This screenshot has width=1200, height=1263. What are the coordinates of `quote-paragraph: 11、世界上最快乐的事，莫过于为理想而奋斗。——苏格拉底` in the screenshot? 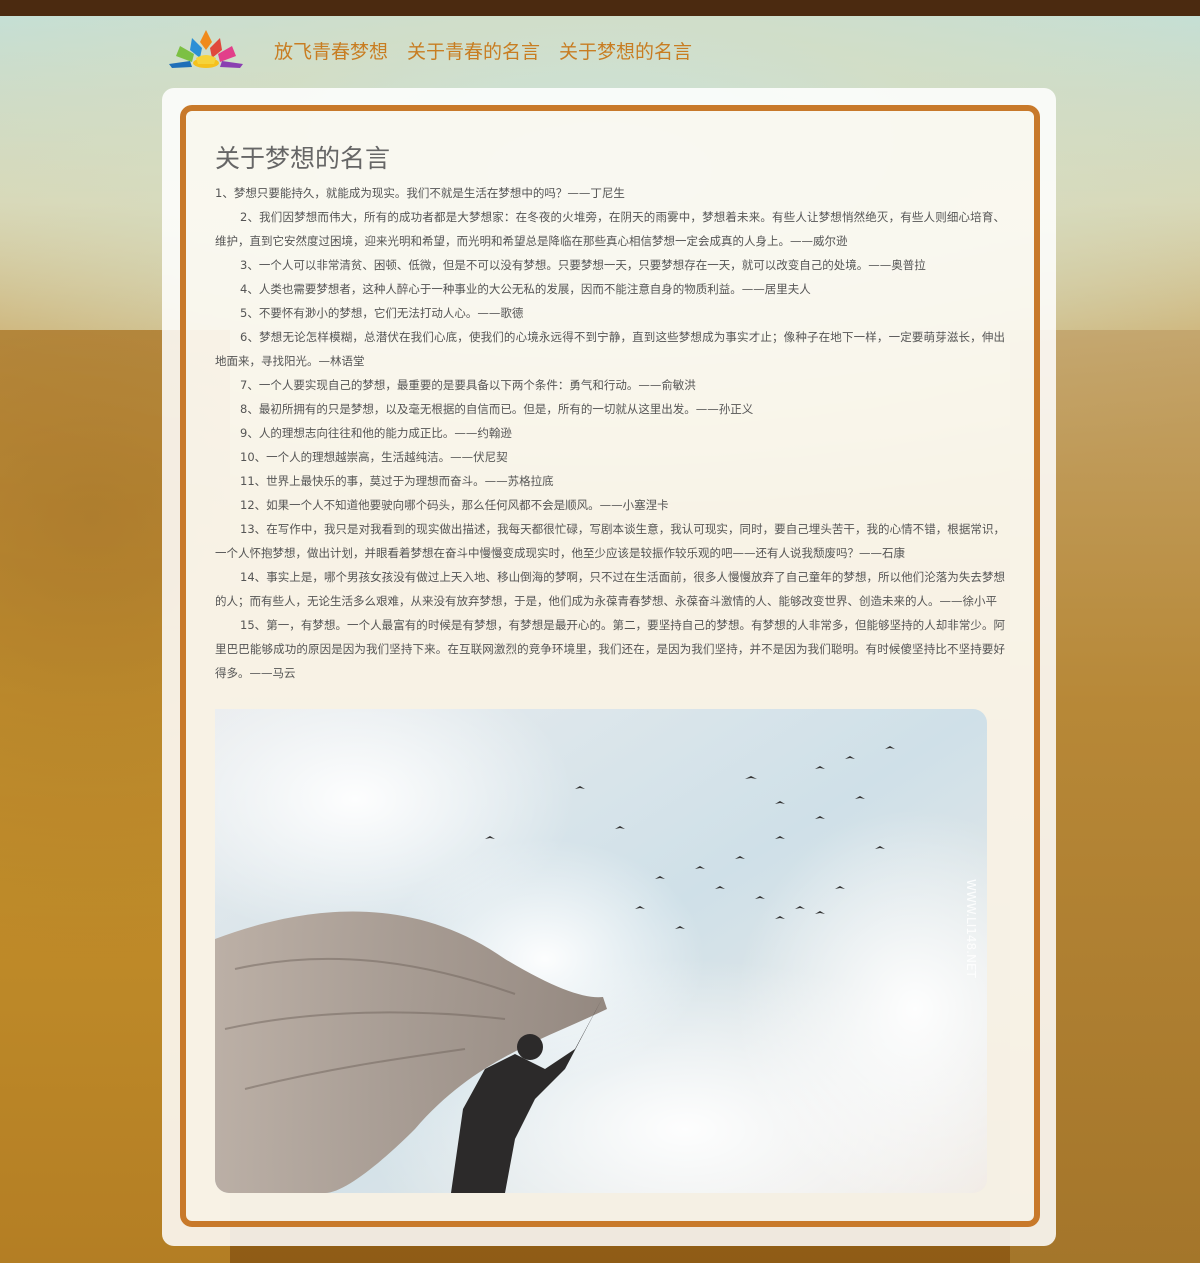 It's located at (397, 481).